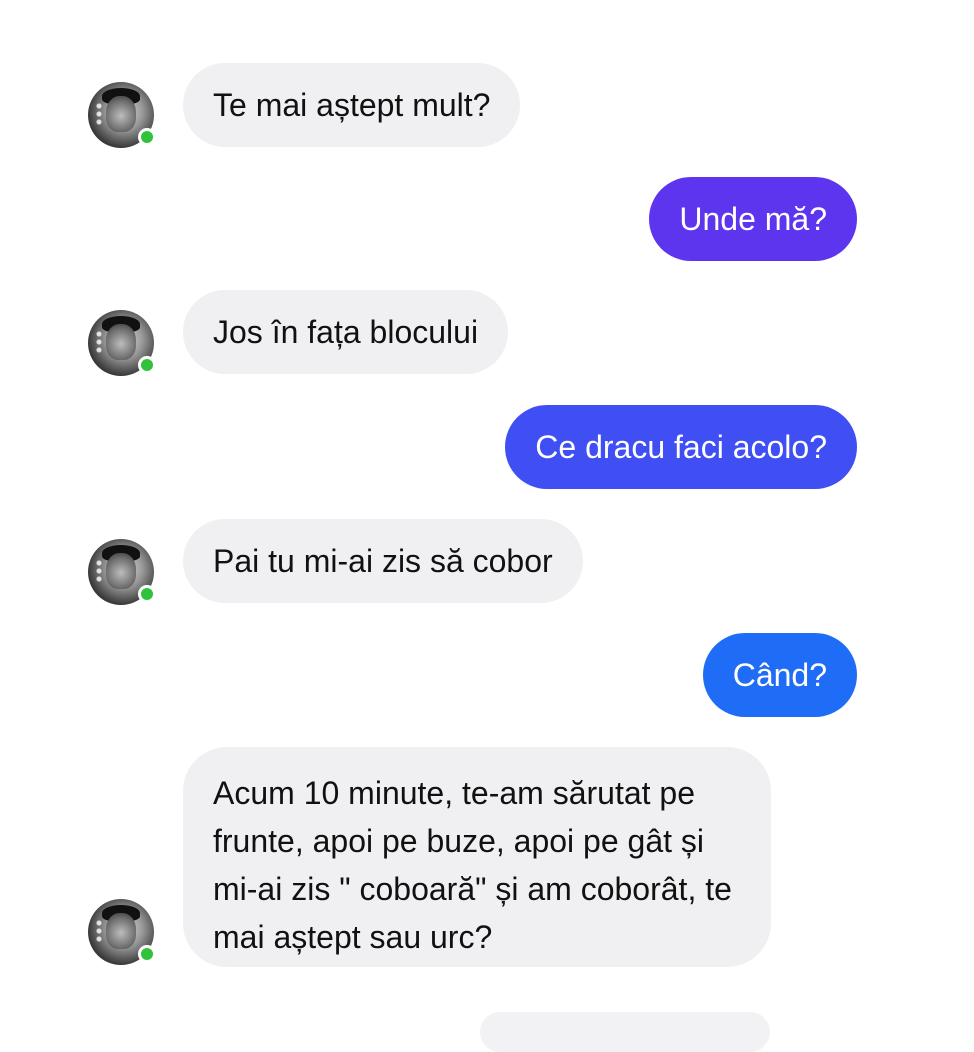 The width and height of the screenshot is (974, 1052). I want to click on incoming-message-bubble: Pai tu mi-ai zis să cobor, so click(383, 561).